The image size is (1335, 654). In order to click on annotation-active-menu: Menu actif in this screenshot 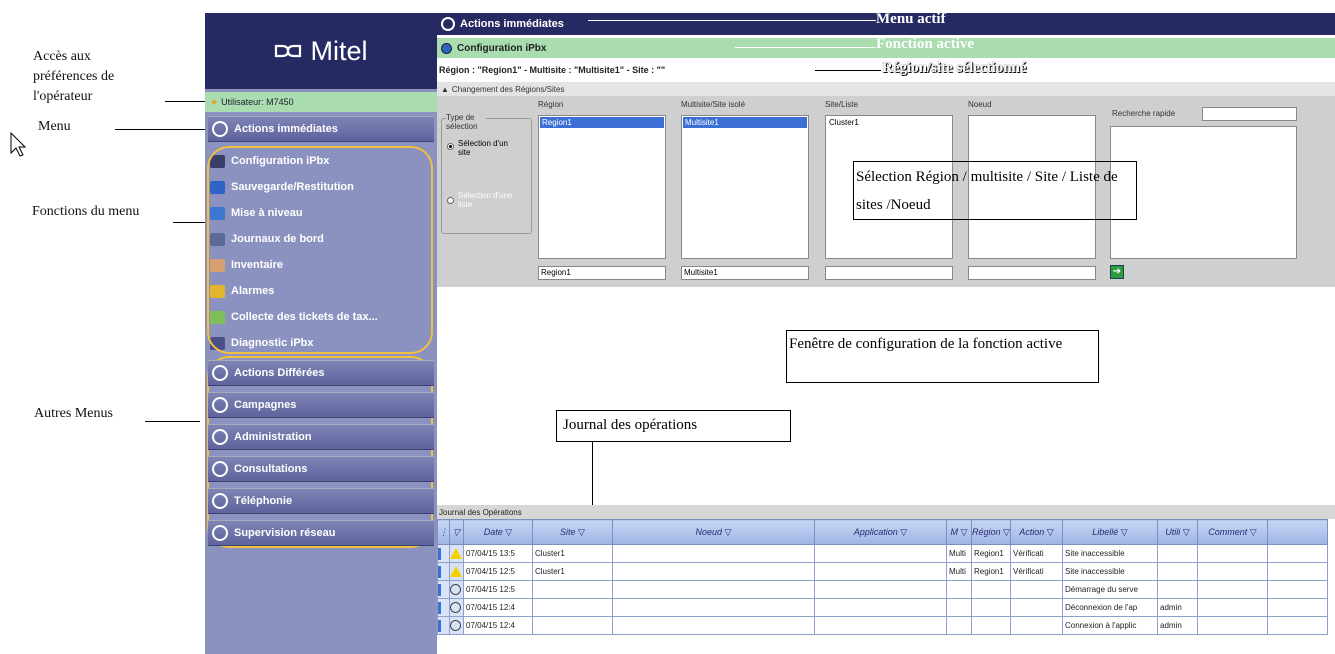, I will do `click(911, 19)`.